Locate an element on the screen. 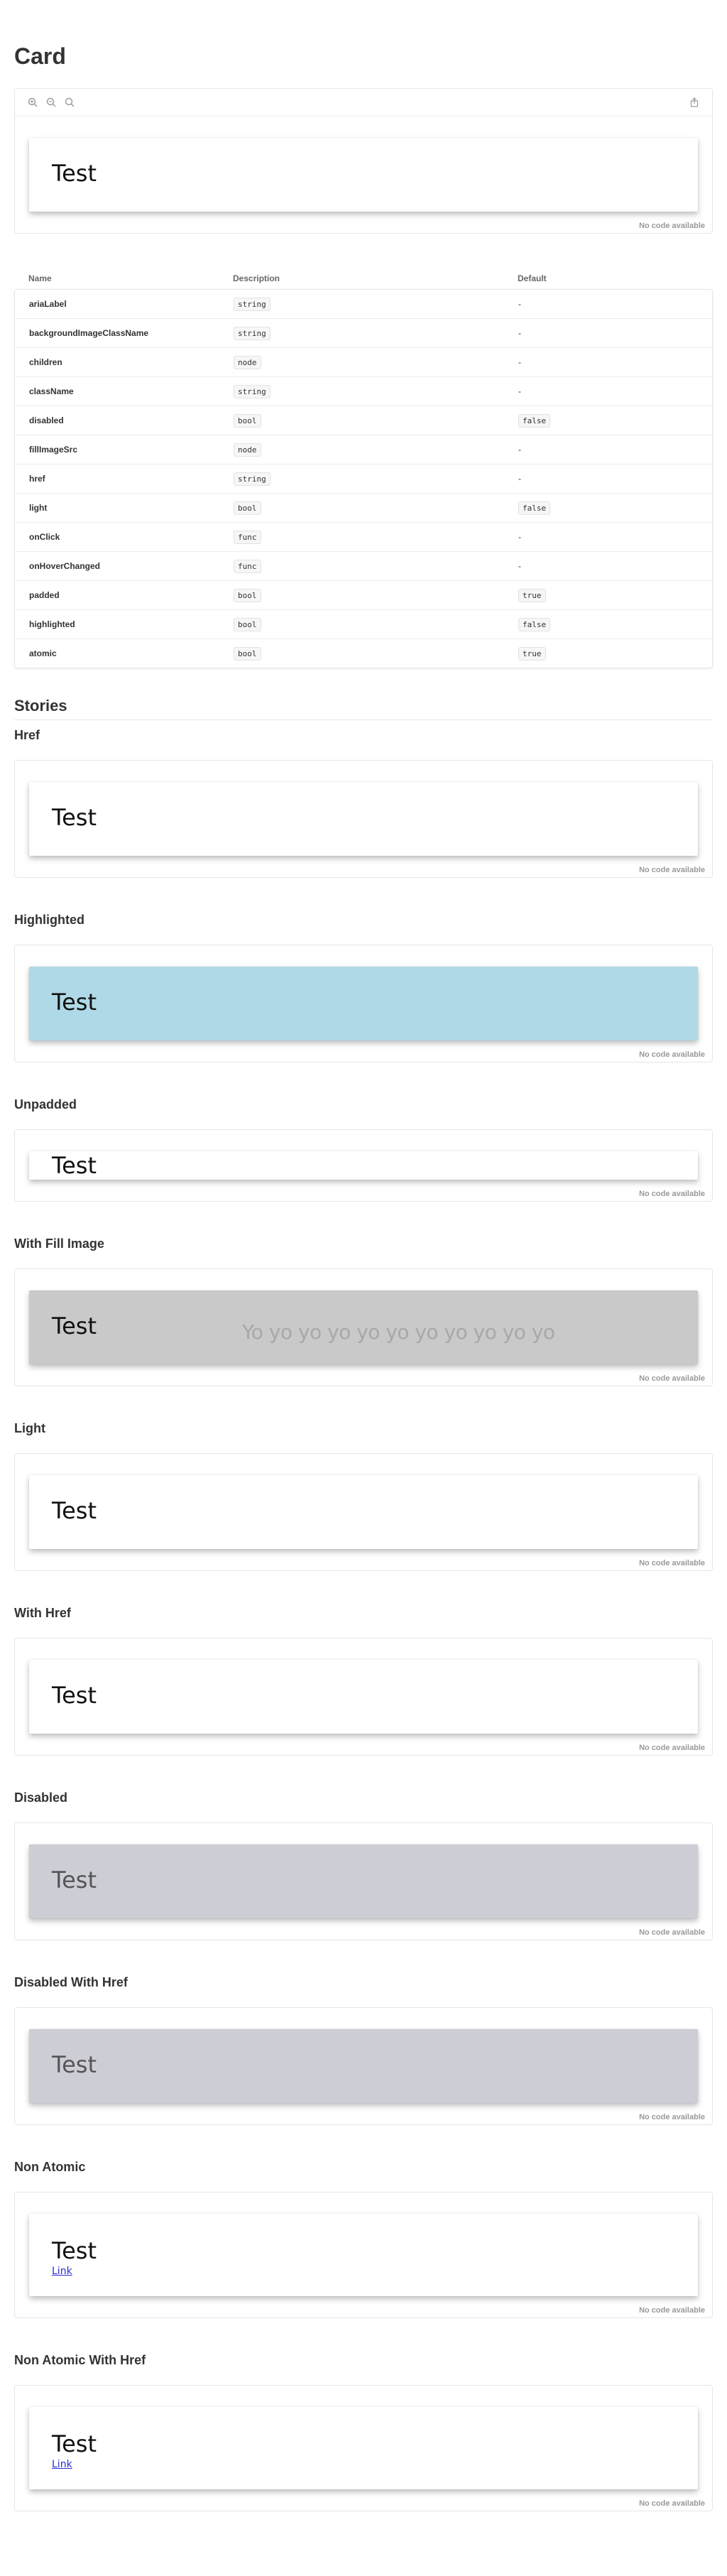 This screenshot has height=2576, width=727. story-title: Non Atomic With Href is located at coordinates (80, 2360).